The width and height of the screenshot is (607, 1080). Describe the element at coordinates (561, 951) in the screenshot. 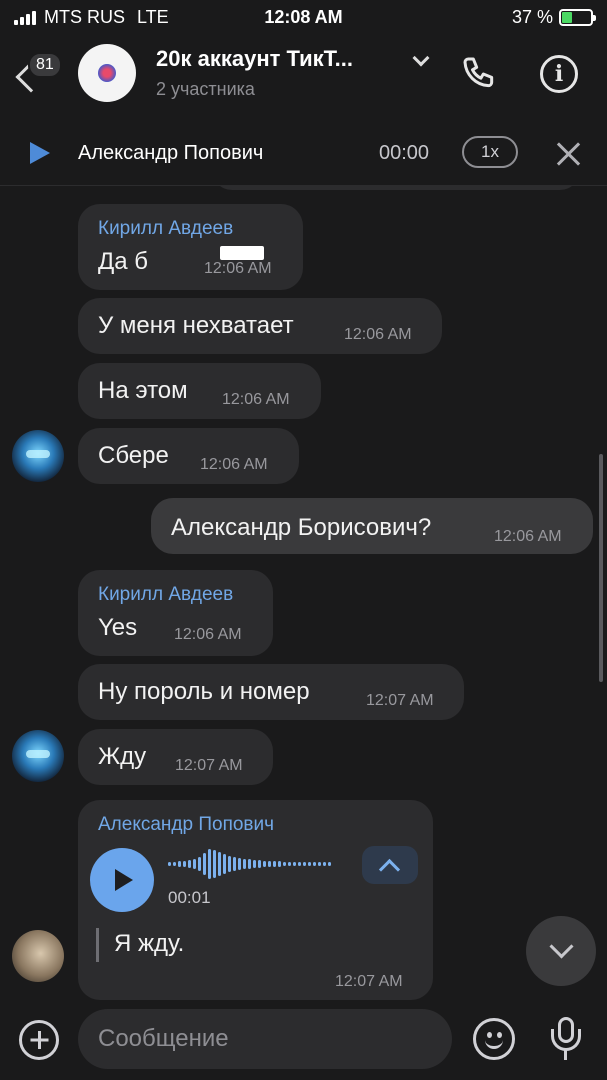

I see `scroll-to-bottom-button` at that location.